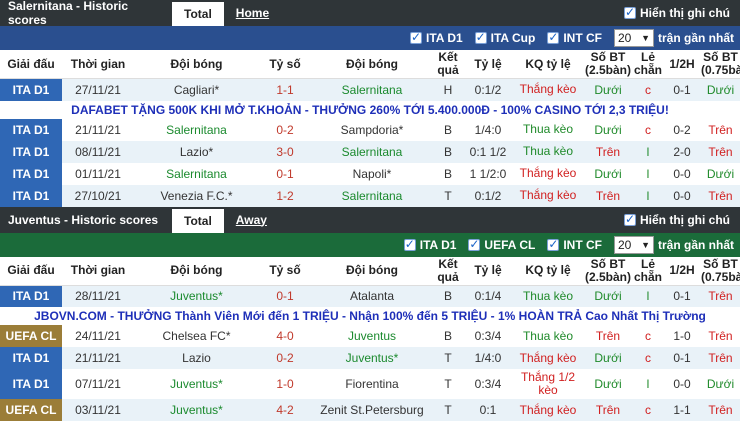  What do you see at coordinates (648, 152) in the screenshot?
I see `odd-even-cell: l` at bounding box center [648, 152].